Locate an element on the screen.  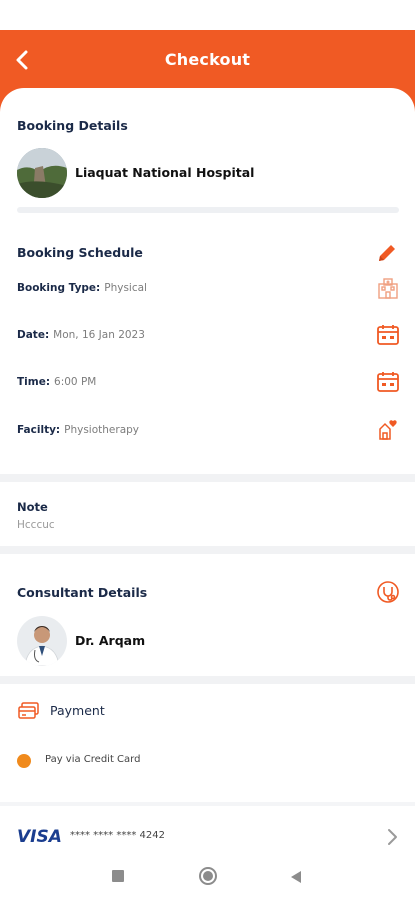
date-value: Mon, 16 Jan 2023 is located at coordinates (99, 335).